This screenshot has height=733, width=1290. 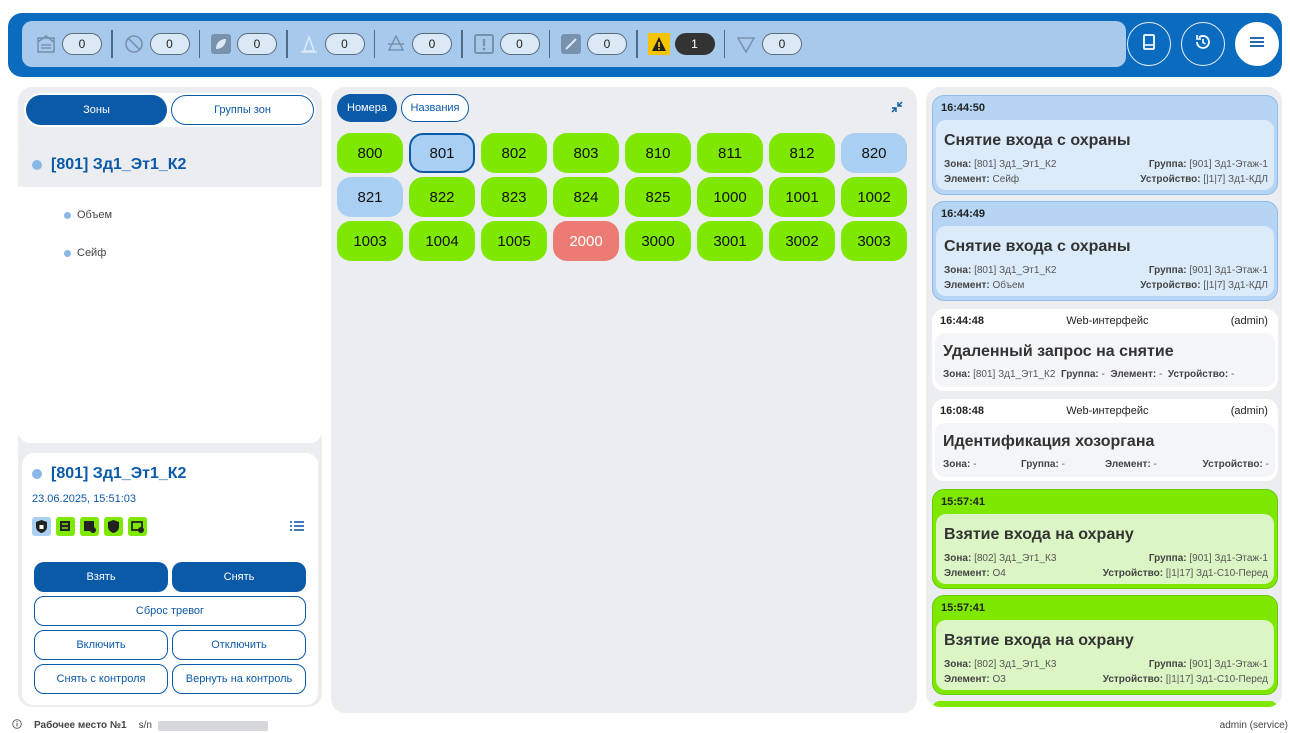 What do you see at coordinates (96, 110) in the screenshot?
I see `tab-zones: Зоны` at bounding box center [96, 110].